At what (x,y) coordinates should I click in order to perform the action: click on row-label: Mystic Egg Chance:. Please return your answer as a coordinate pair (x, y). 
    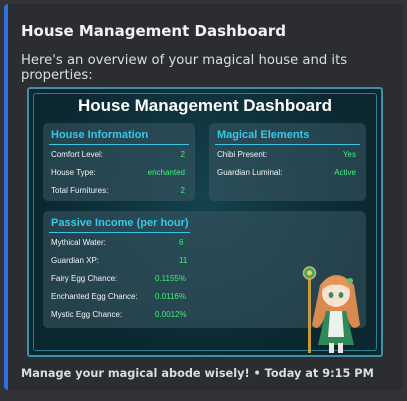
    Looking at the image, I should click on (87, 314).